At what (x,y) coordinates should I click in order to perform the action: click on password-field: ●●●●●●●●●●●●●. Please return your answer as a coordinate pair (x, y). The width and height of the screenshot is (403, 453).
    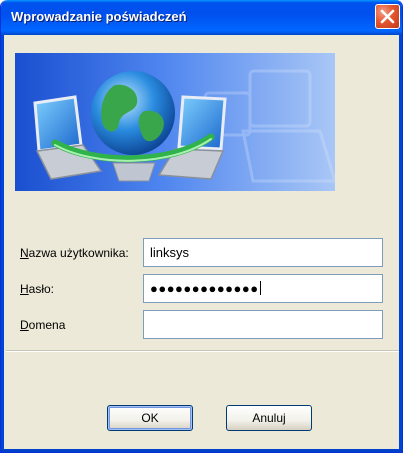
    Looking at the image, I should click on (263, 288).